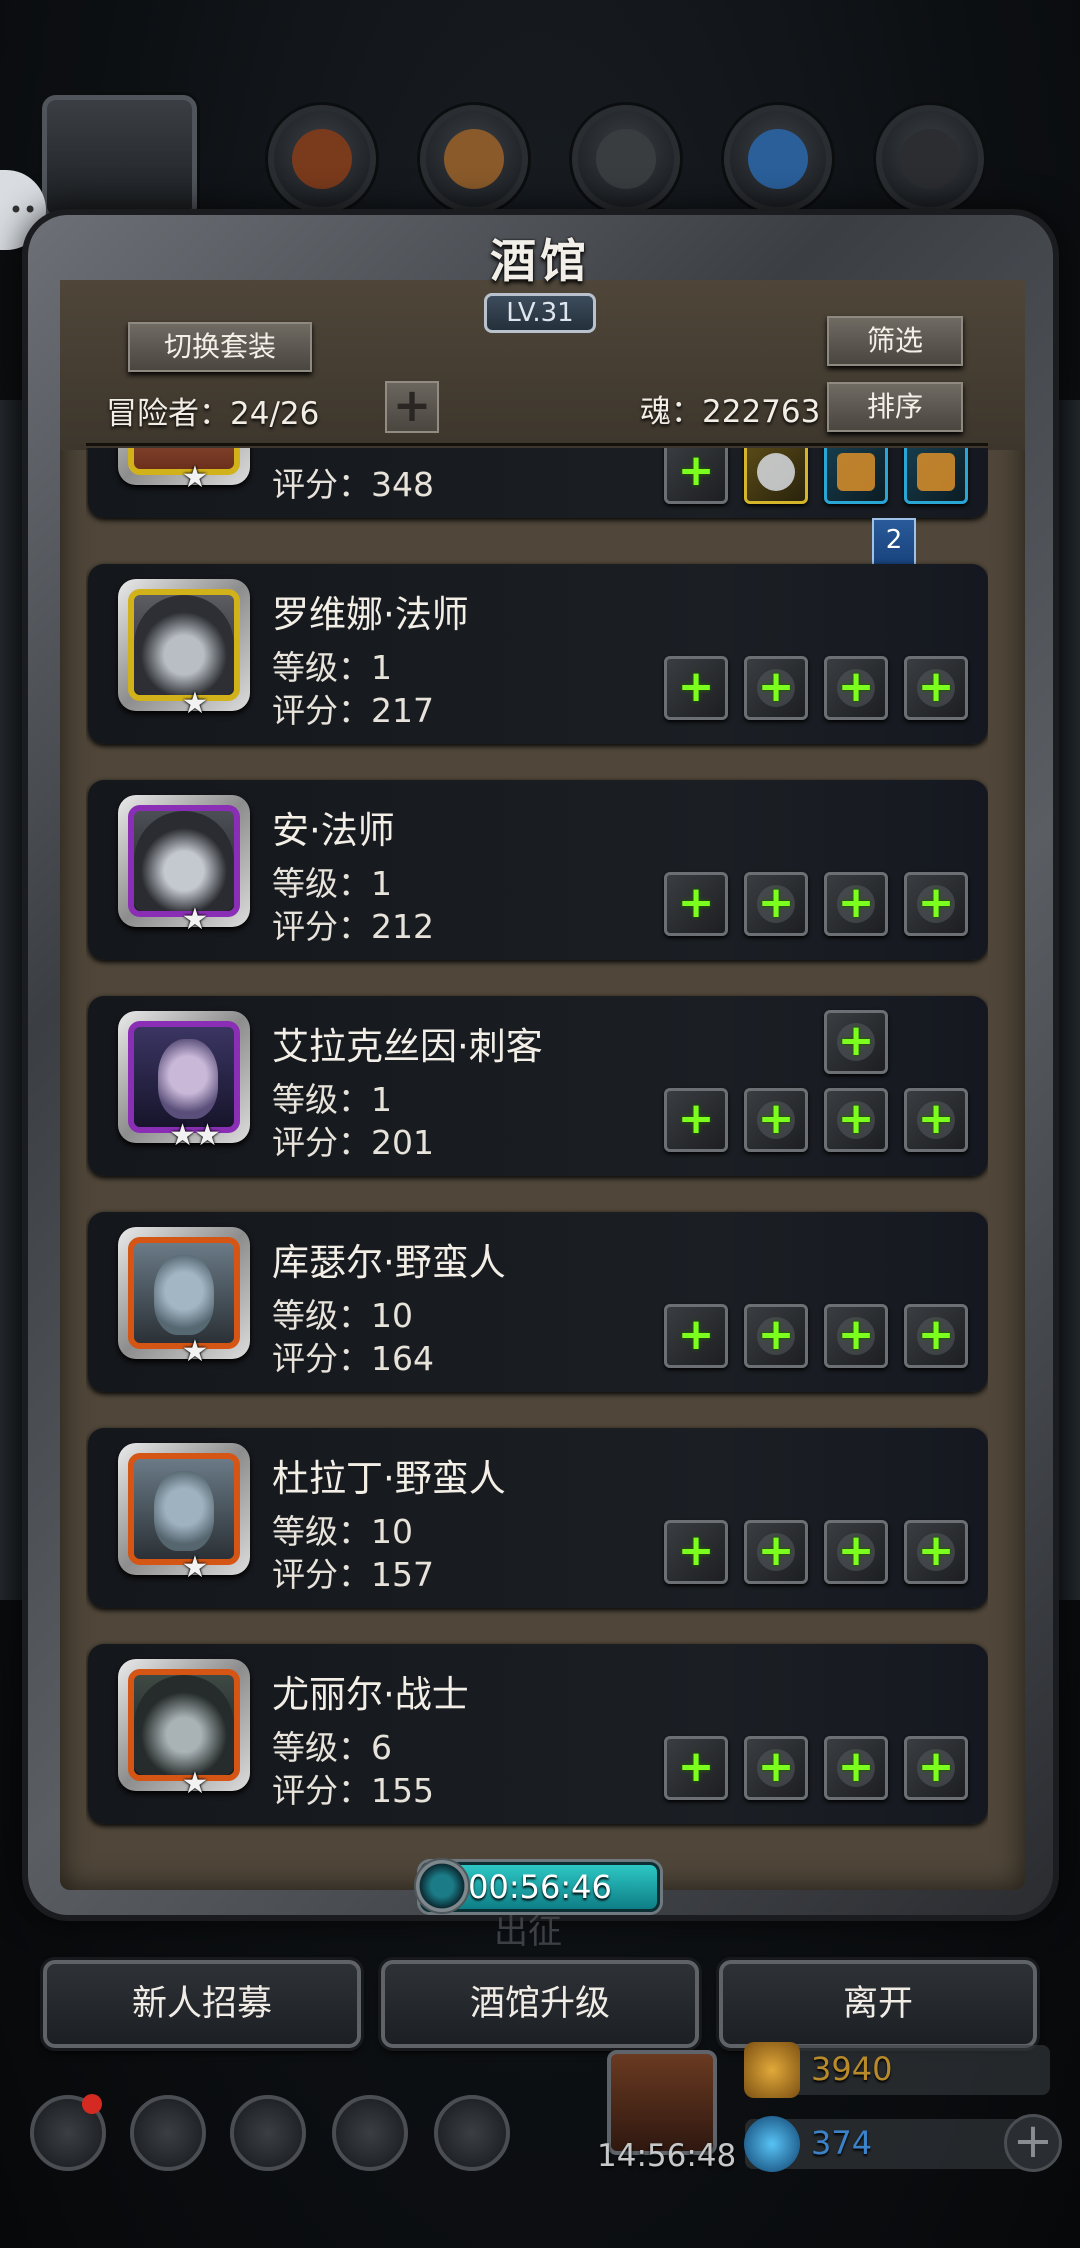 The image size is (1080, 2248). Describe the element at coordinates (772, 2144) in the screenshot. I see `gem-icon` at that location.